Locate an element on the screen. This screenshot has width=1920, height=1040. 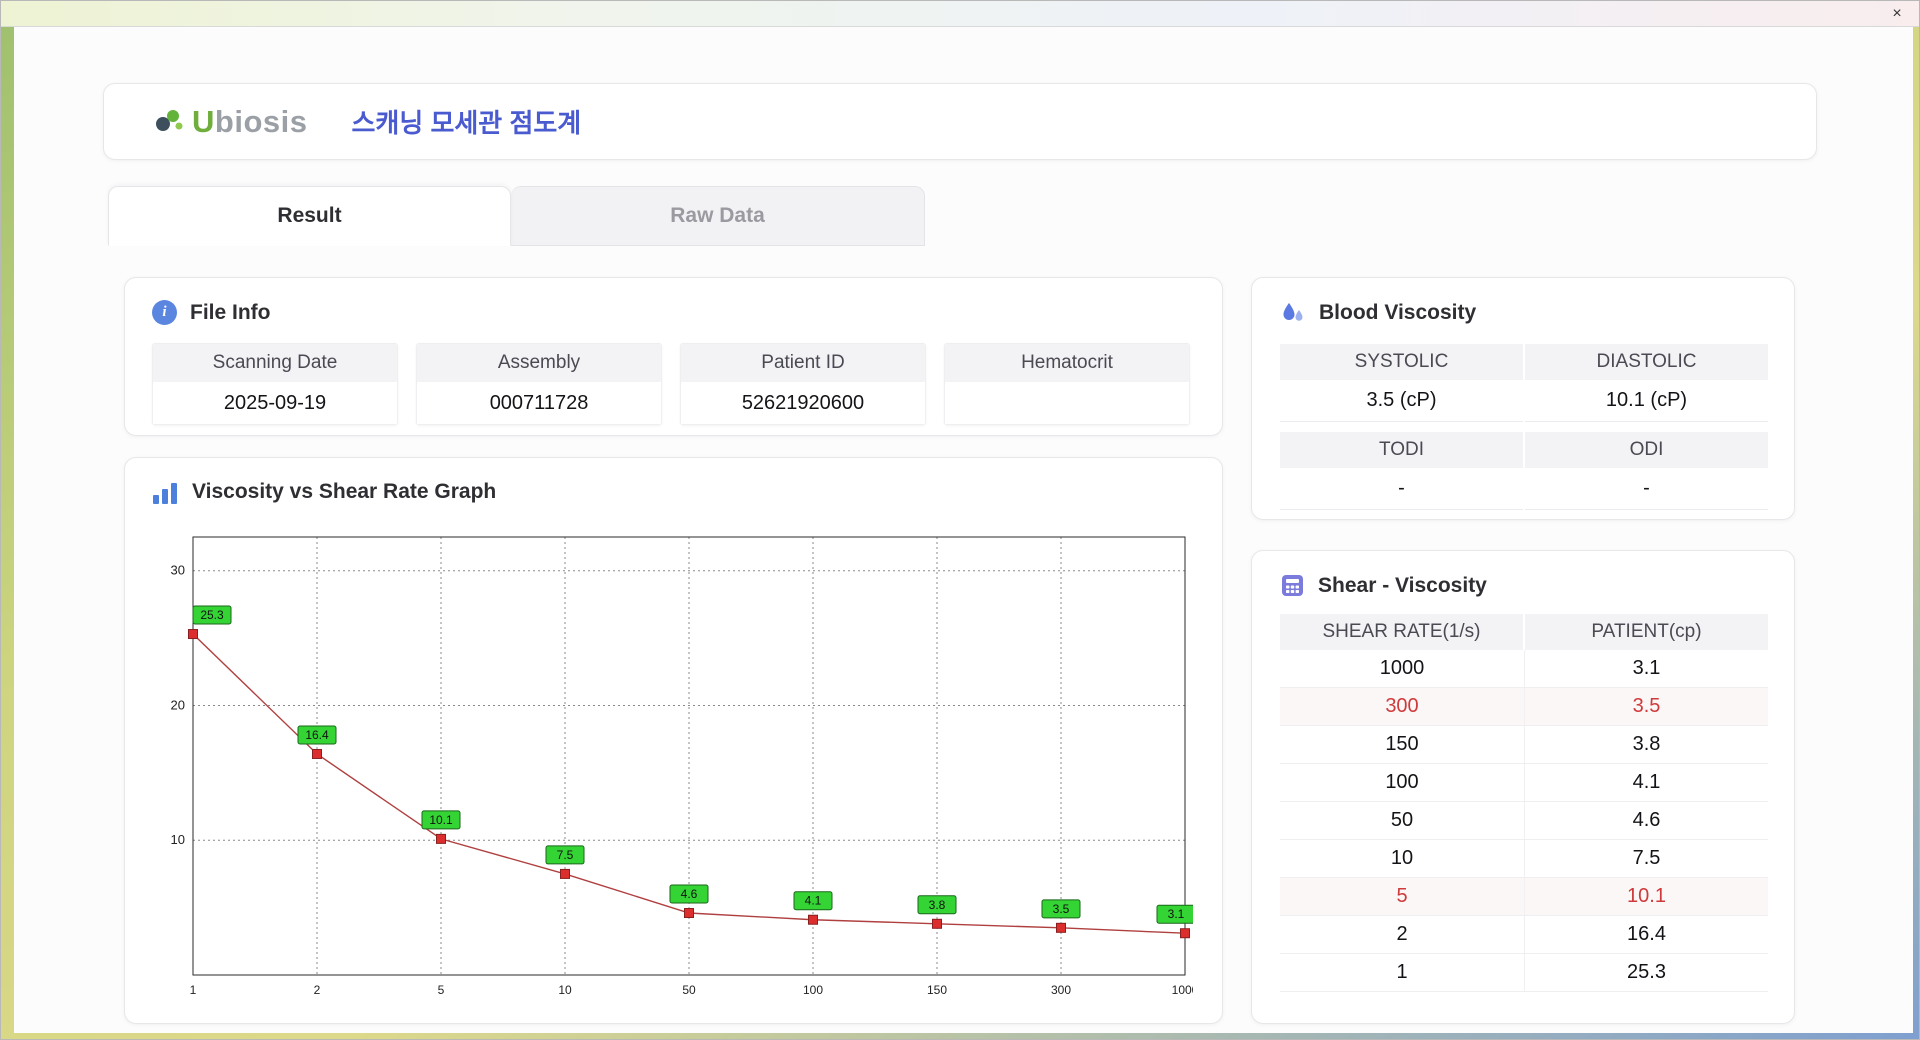
svg-text: 3.5 is located at coordinates (1061, 909).